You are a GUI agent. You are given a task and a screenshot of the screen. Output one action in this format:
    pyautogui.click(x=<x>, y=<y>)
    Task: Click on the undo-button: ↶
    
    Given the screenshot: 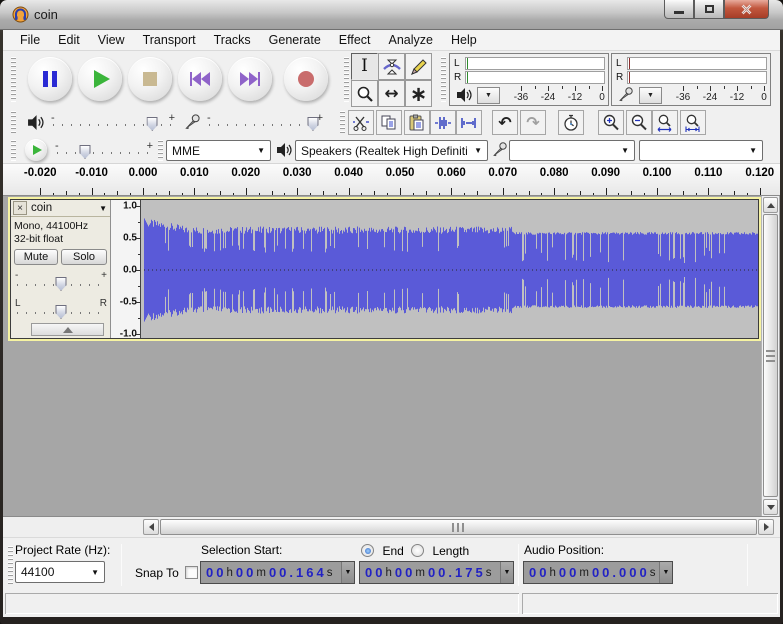 What is the action you would take?
    pyautogui.click(x=505, y=122)
    